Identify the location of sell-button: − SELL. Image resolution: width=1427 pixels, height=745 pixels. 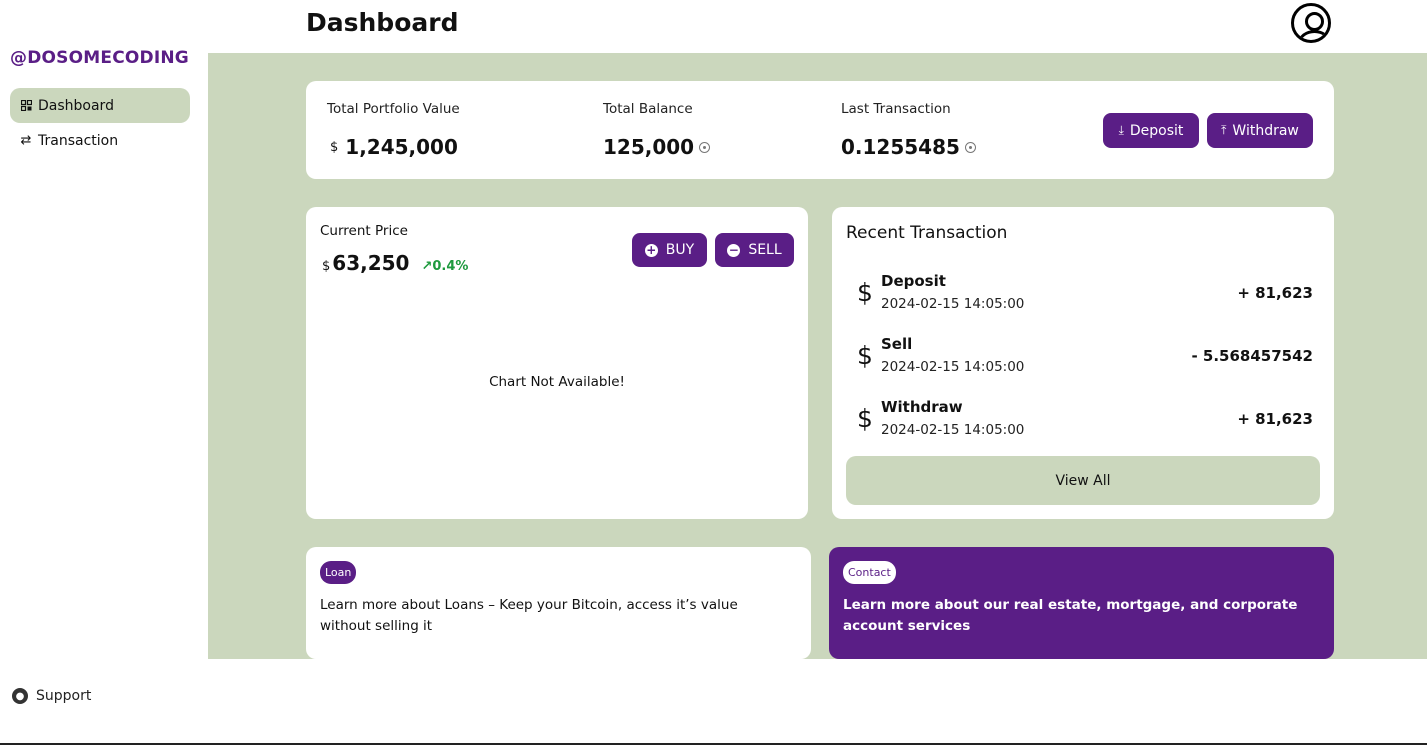
(754, 250).